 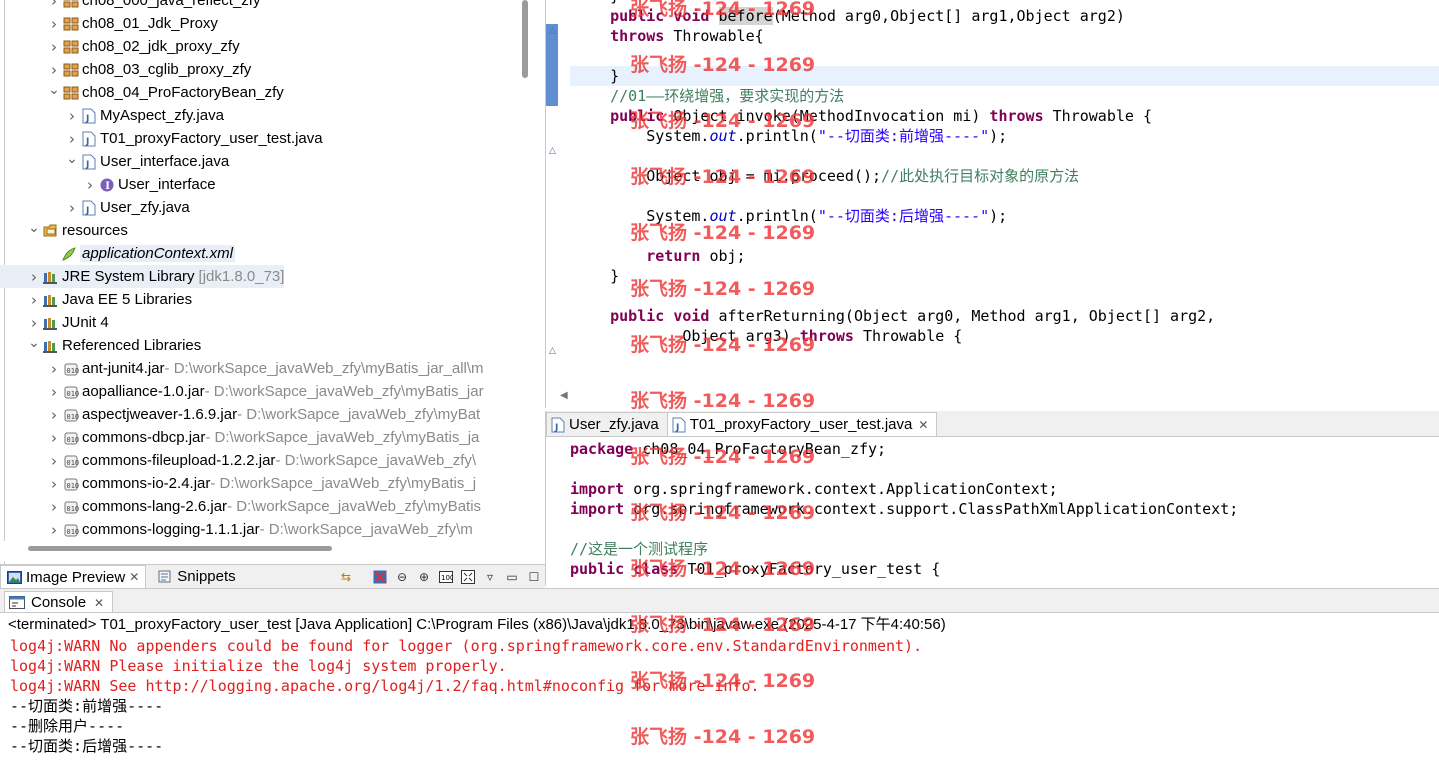 I want to click on package-icon, so click(x=71, y=70).